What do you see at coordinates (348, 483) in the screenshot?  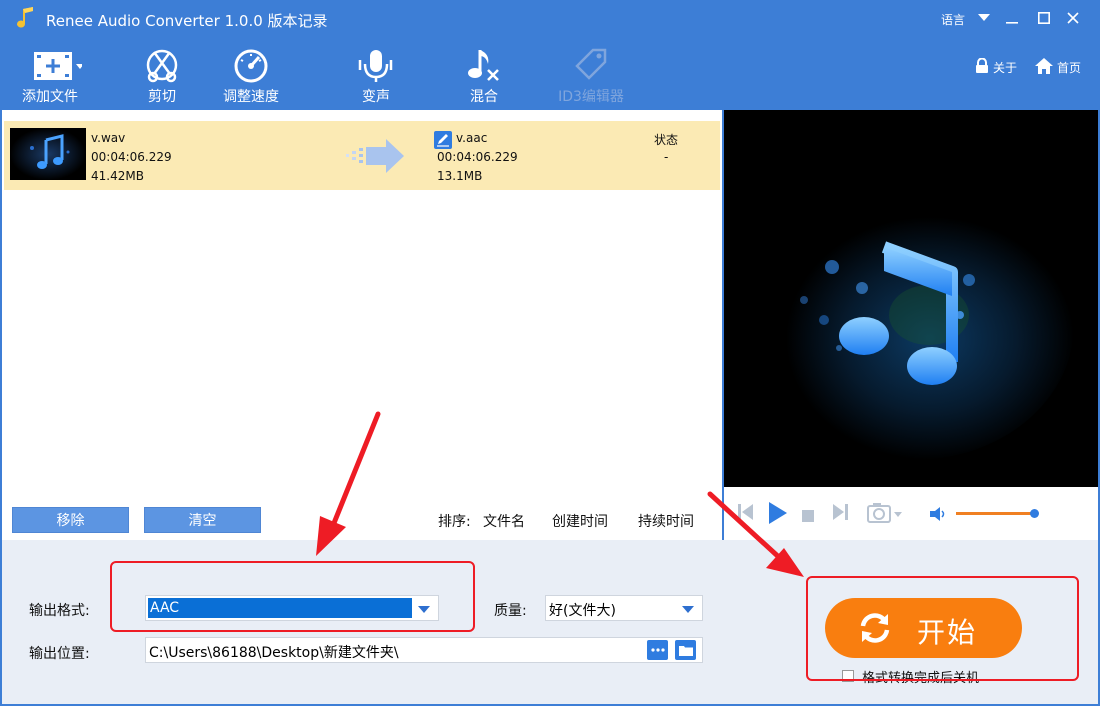 I see `red-arrow-to-format` at bounding box center [348, 483].